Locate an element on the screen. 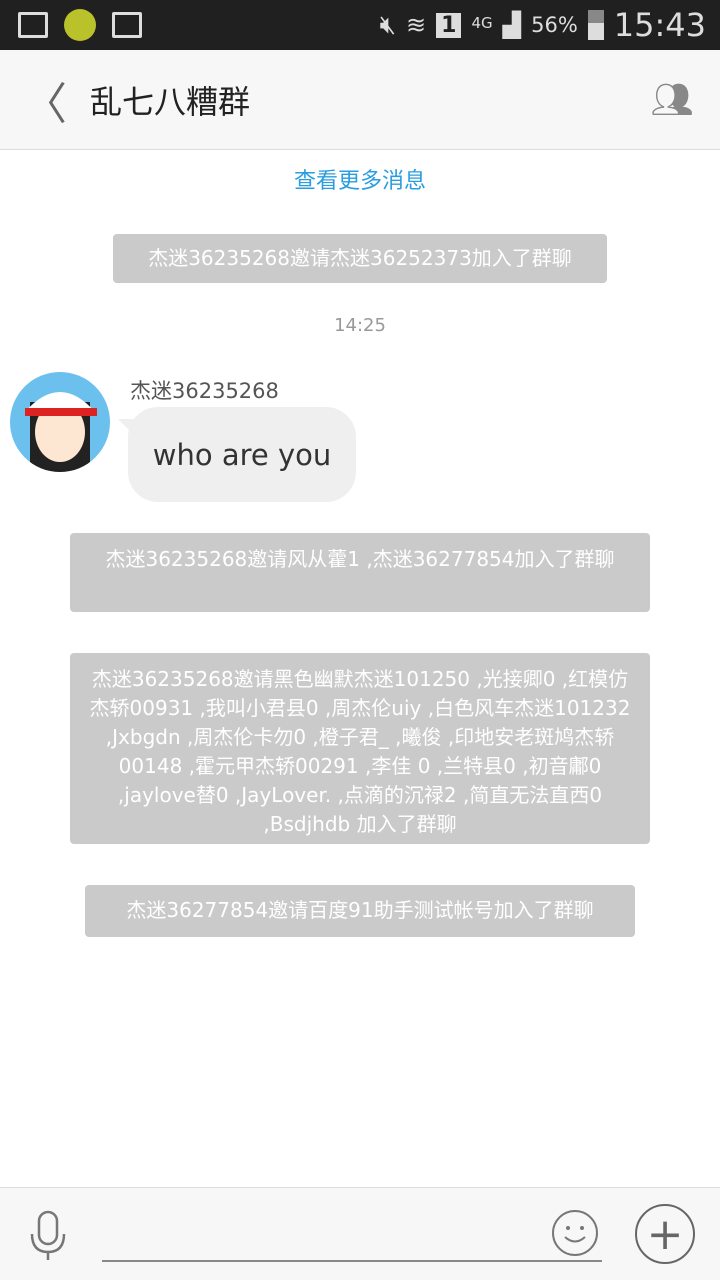 The width and height of the screenshot is (720, 1280). chevron-left-icon: 〈 is located at coordinates (45, 104).